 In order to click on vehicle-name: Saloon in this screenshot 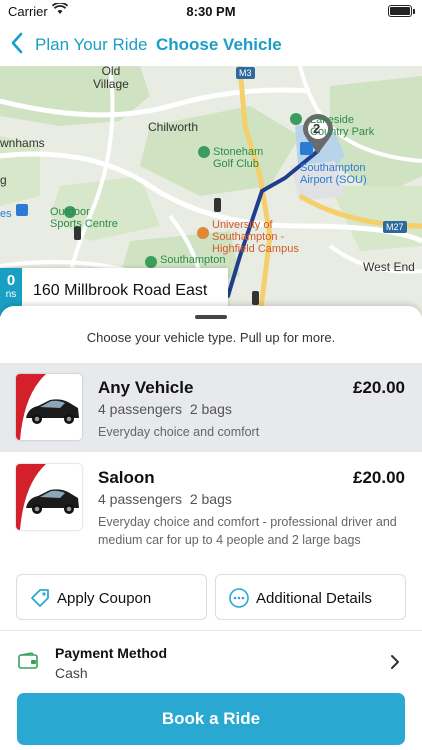, I will do `click(126, 477)`.